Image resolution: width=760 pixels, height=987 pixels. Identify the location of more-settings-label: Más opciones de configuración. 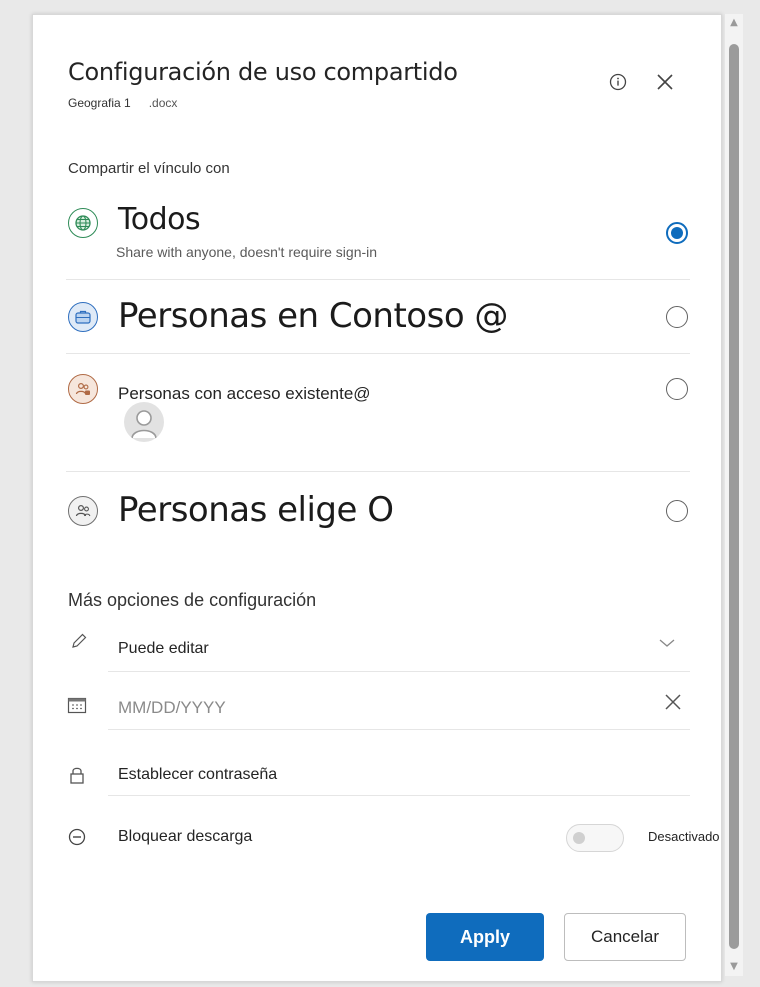
(192, 600).